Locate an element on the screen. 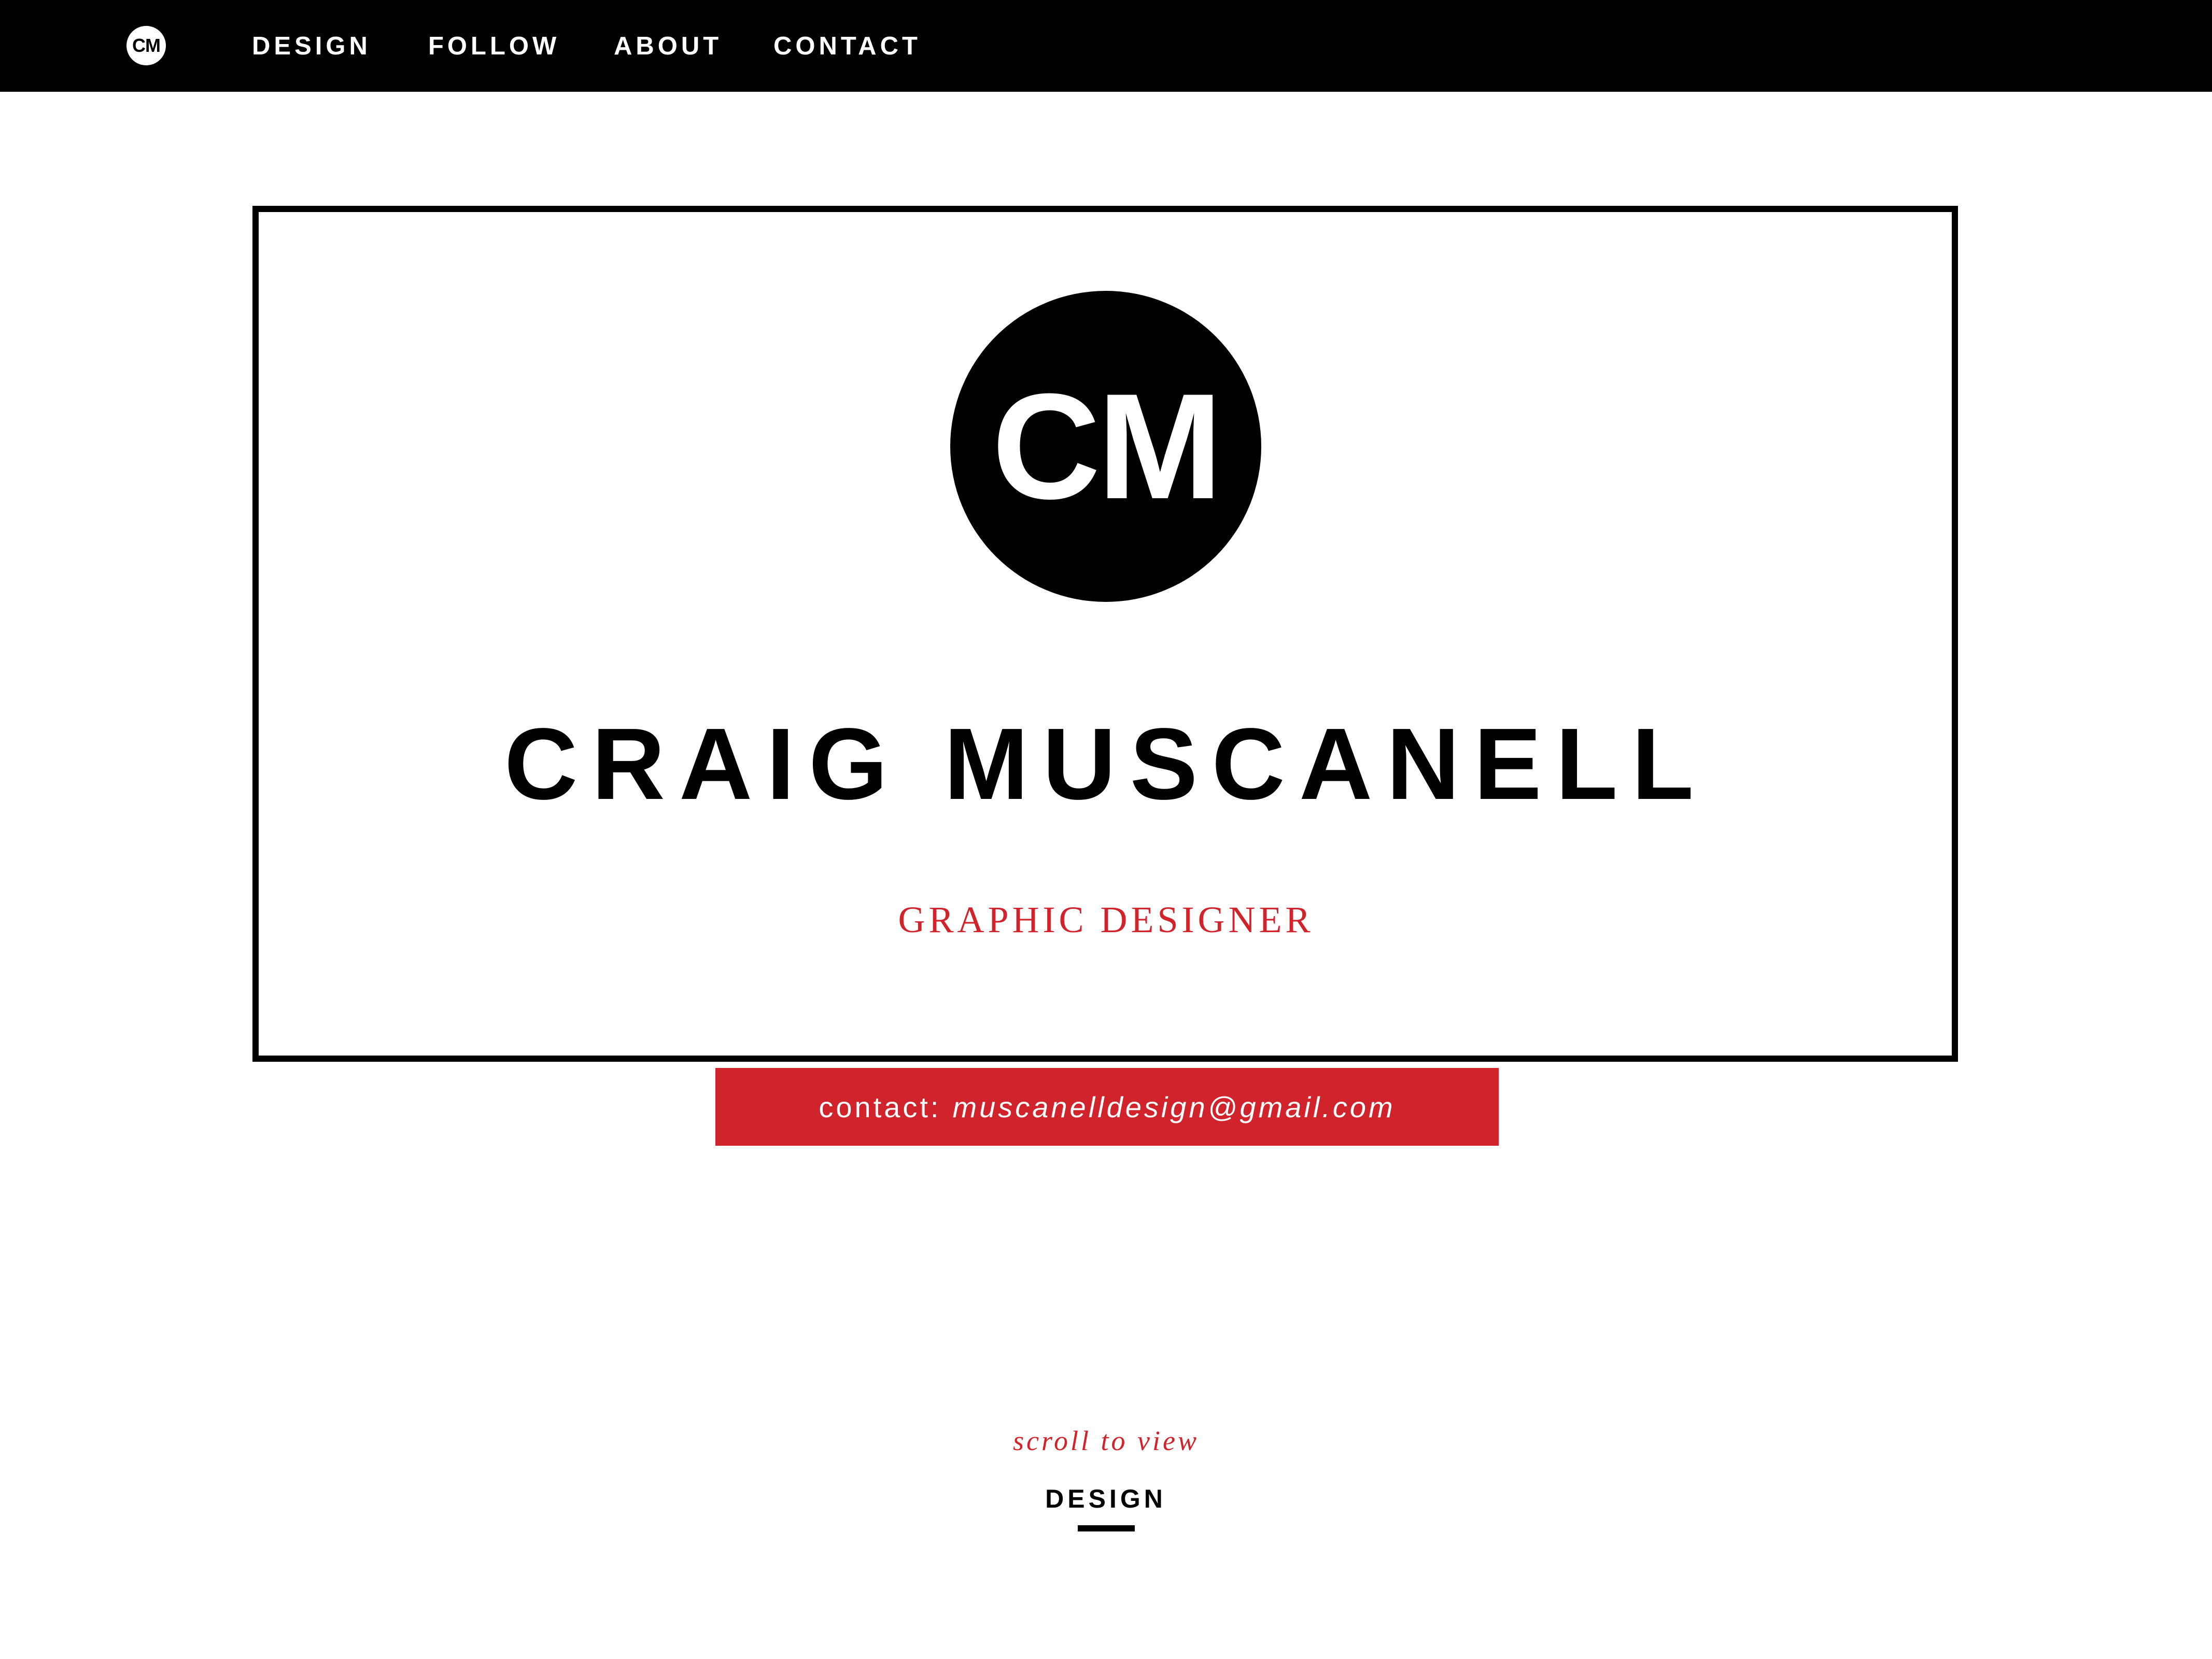  top-navbar: CM DESIGN FOLLOW ABOUT CONTACT is located at coordinates (1106, 46).